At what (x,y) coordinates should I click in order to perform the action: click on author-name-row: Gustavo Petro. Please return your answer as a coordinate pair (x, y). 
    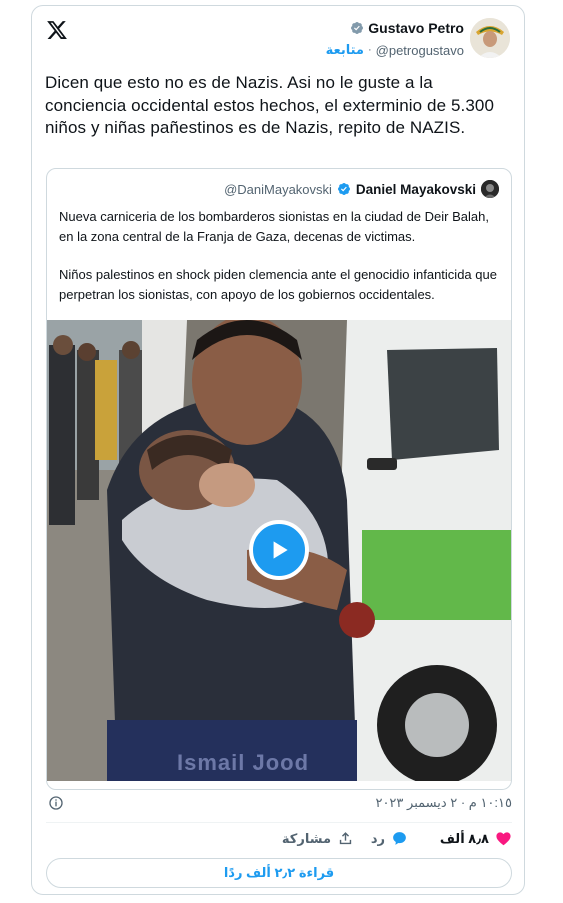
    Looking at the image, I should click on (407, 28).